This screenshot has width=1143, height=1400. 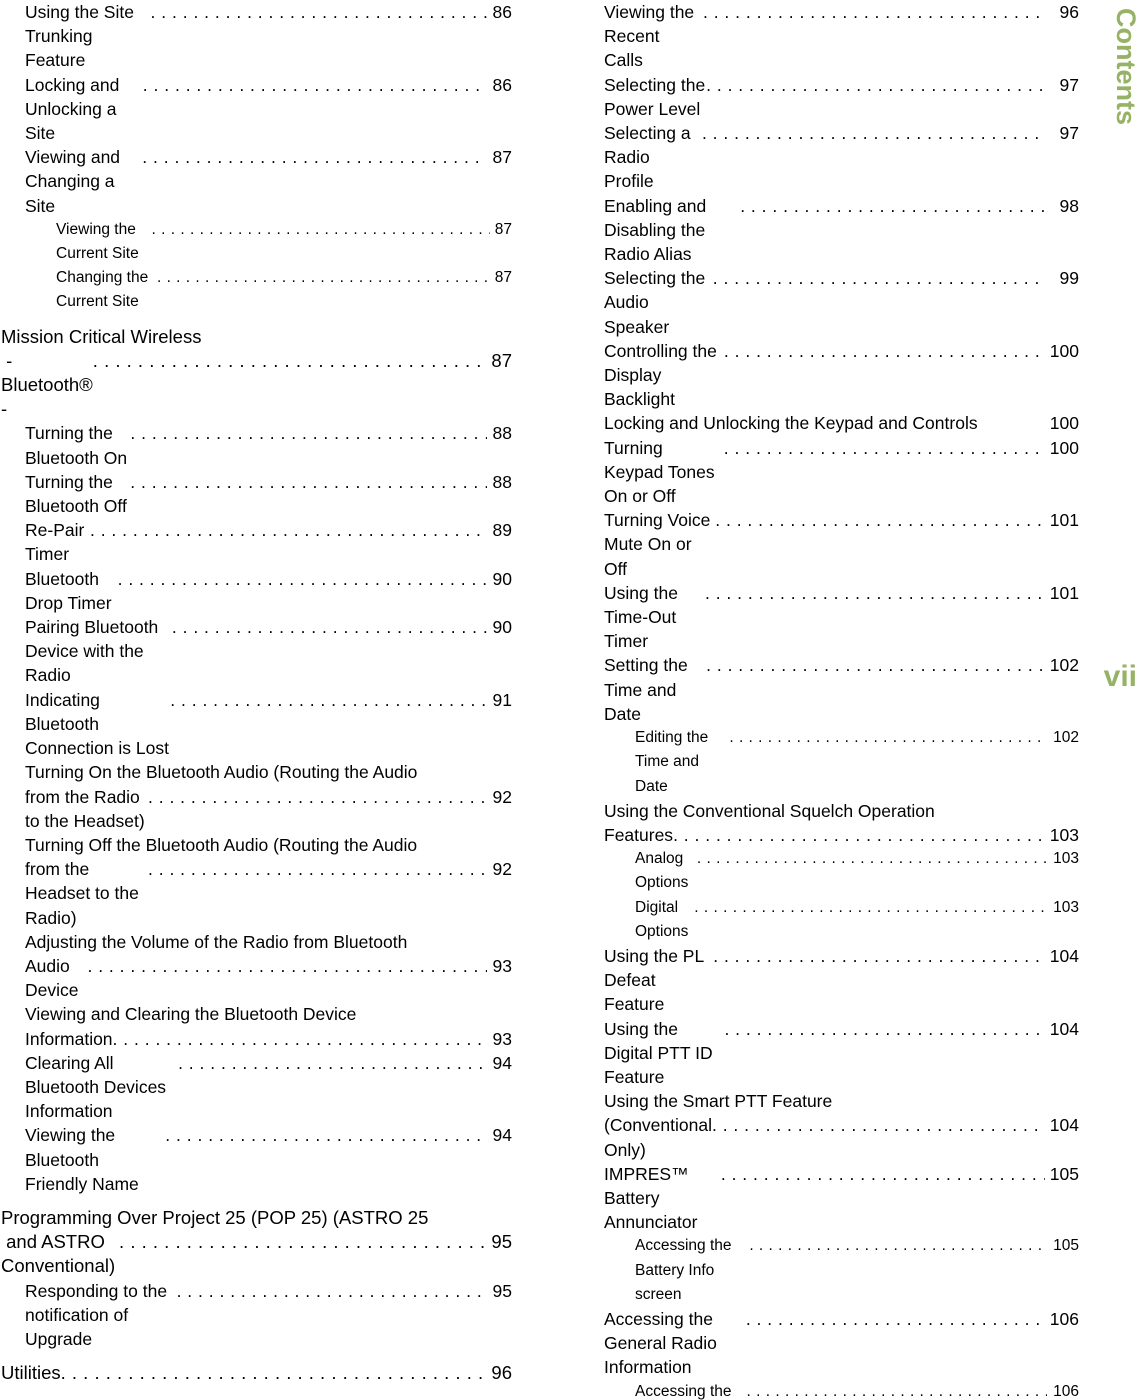 I want to click on toc-entry: Turning Voice Mute On or Off 101, so click(x=835, y=544).